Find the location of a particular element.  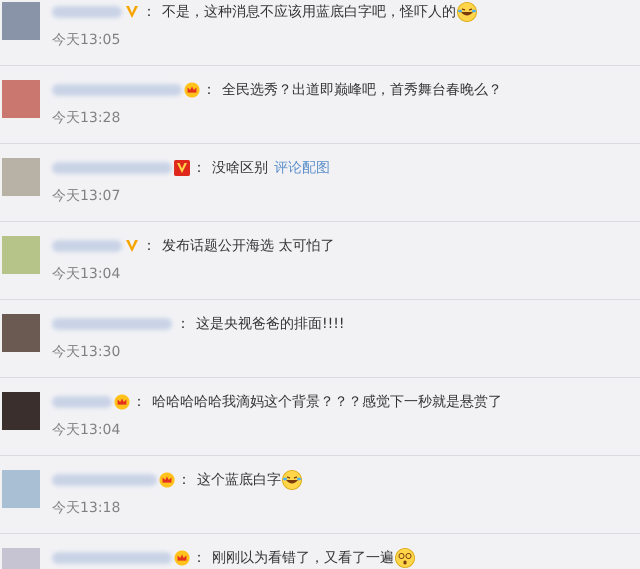

comment-time: 今天13:07 is located at coordinates (87, 196).